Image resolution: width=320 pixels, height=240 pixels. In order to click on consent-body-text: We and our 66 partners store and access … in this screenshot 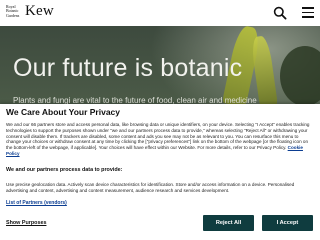, I will do `click(160, 139)`.